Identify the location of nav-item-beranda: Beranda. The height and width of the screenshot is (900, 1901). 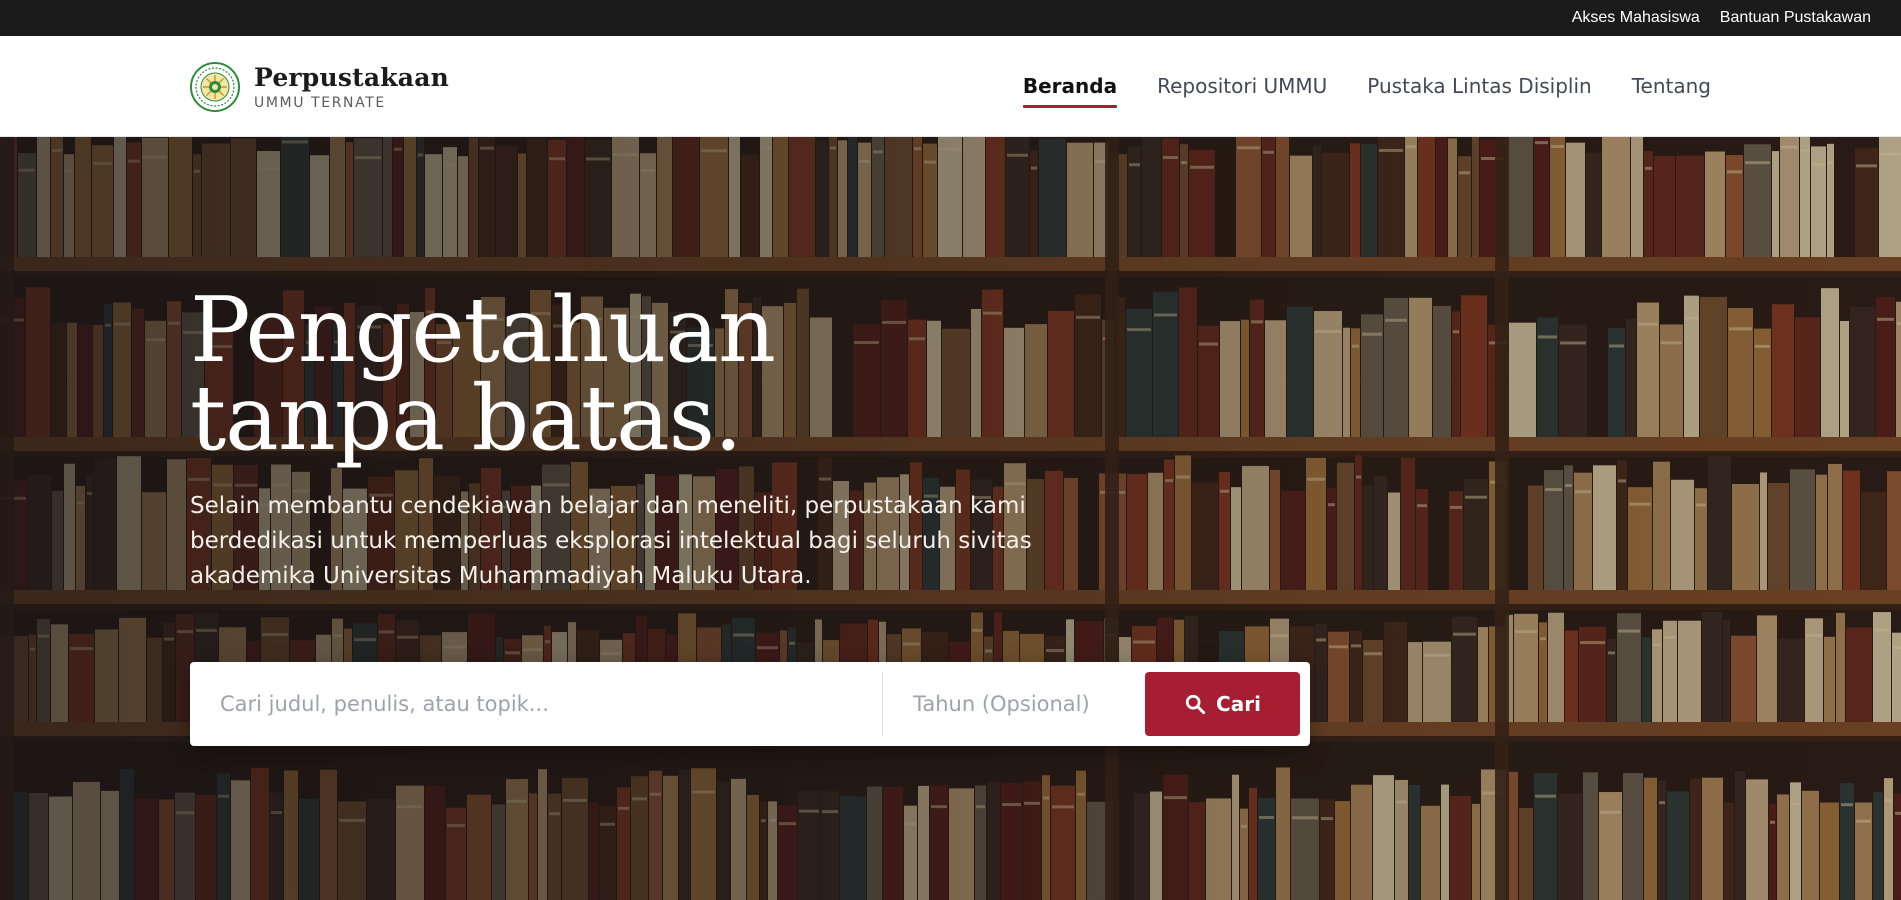
(1070, 88).